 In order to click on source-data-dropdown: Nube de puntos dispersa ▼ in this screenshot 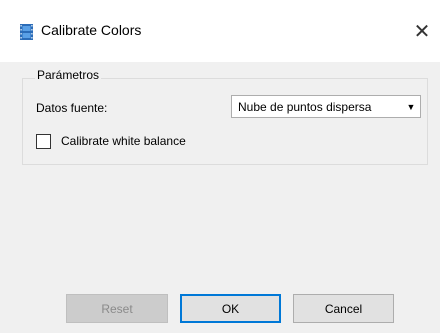, I will do `click(326, 106)`.